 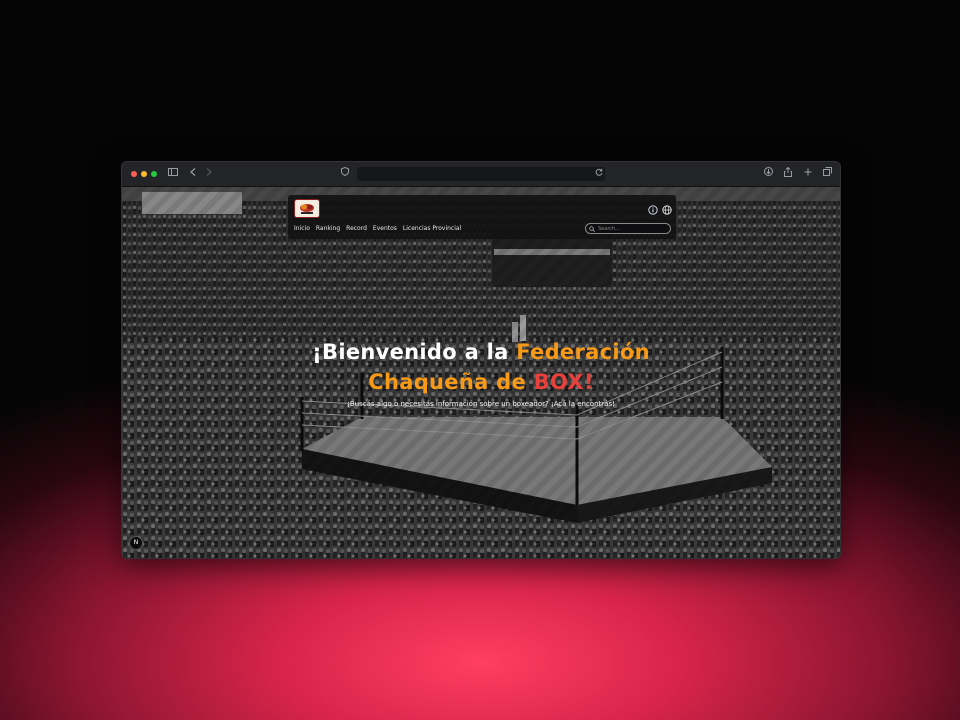 I want to click on search-icon, so click(x=592, y=229).